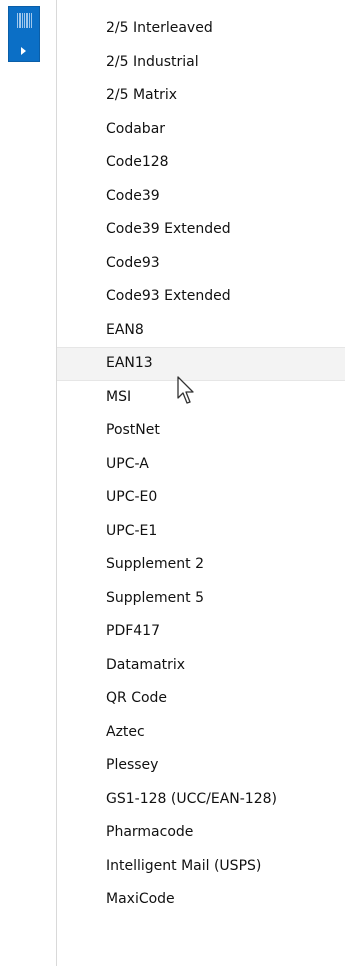 The image size is (345, 966). What do you see at coordinates (201, 431) in the screenshot?
I see `menu-item-postnet: PostNet` at bounding box center [201, 431].